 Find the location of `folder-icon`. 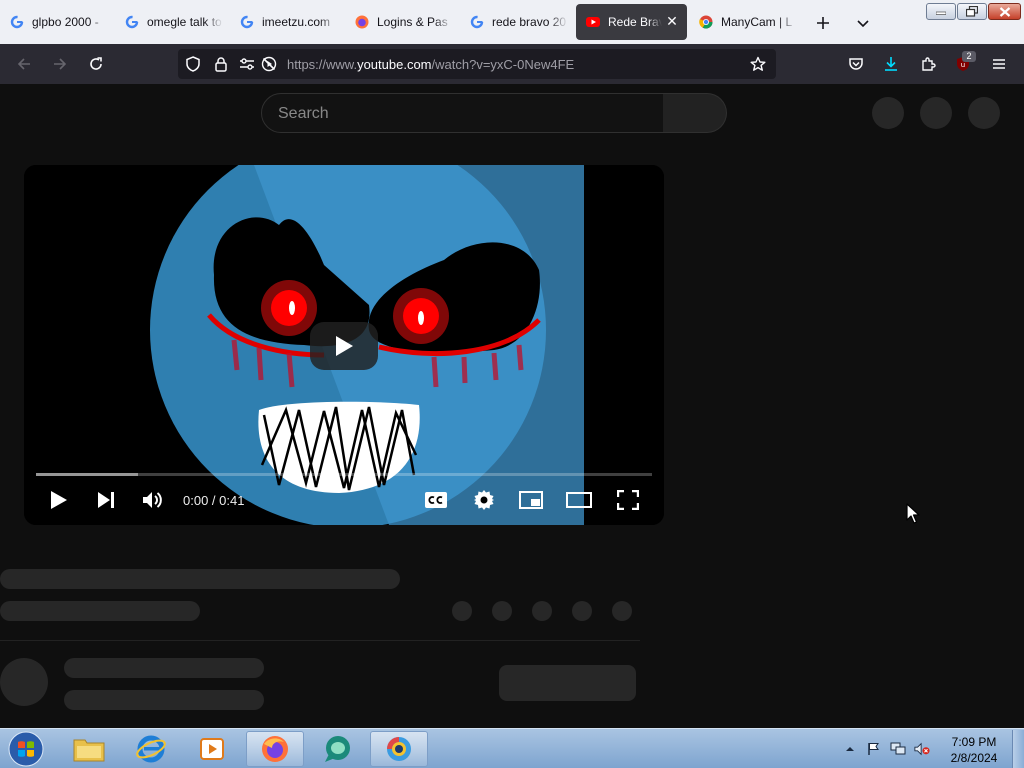

folder-icon is located at coordinates (89, 750).